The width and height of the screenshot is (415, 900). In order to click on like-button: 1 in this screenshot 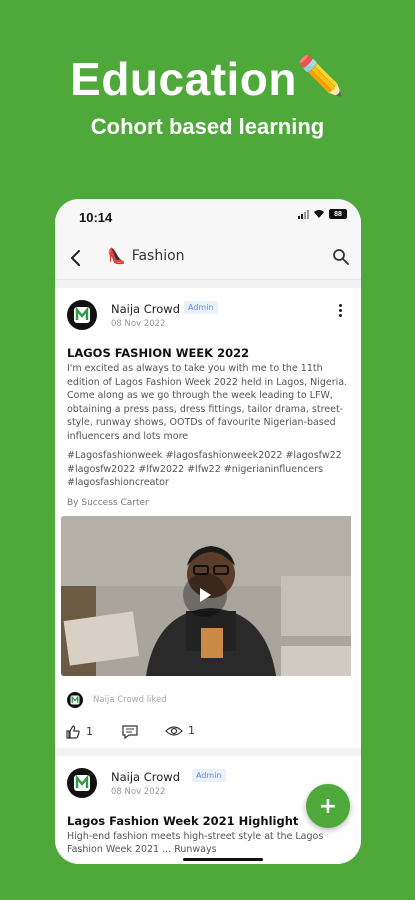, I will do `click(79, 732)`.